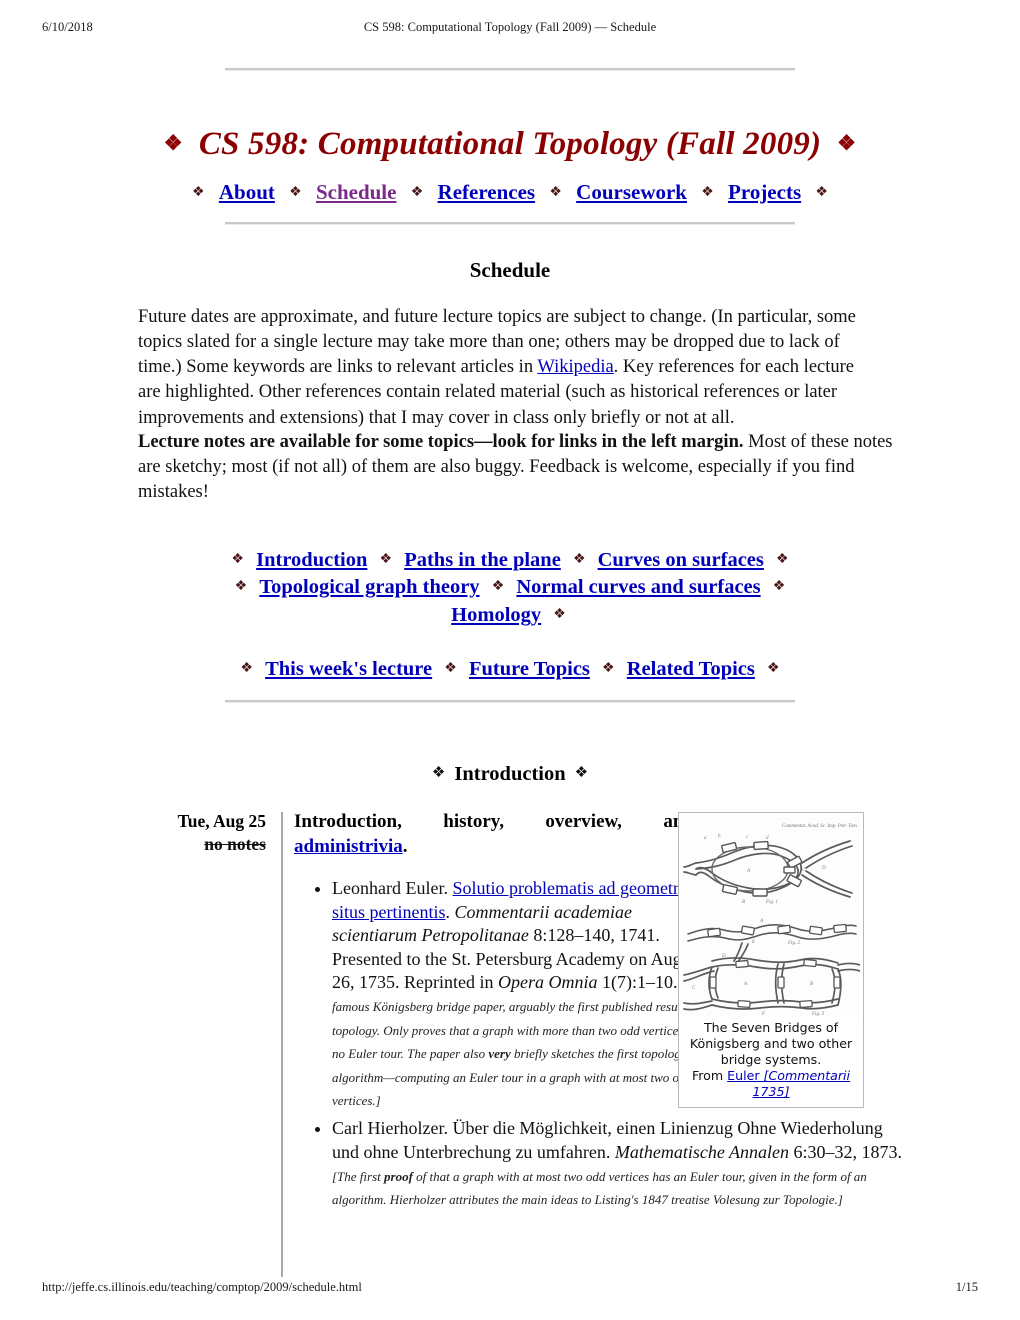  What do you see at coordinates (235, 843) in the screenshot?
I see `lecture-notes-status: no notes` at bounding box center [235, 843].